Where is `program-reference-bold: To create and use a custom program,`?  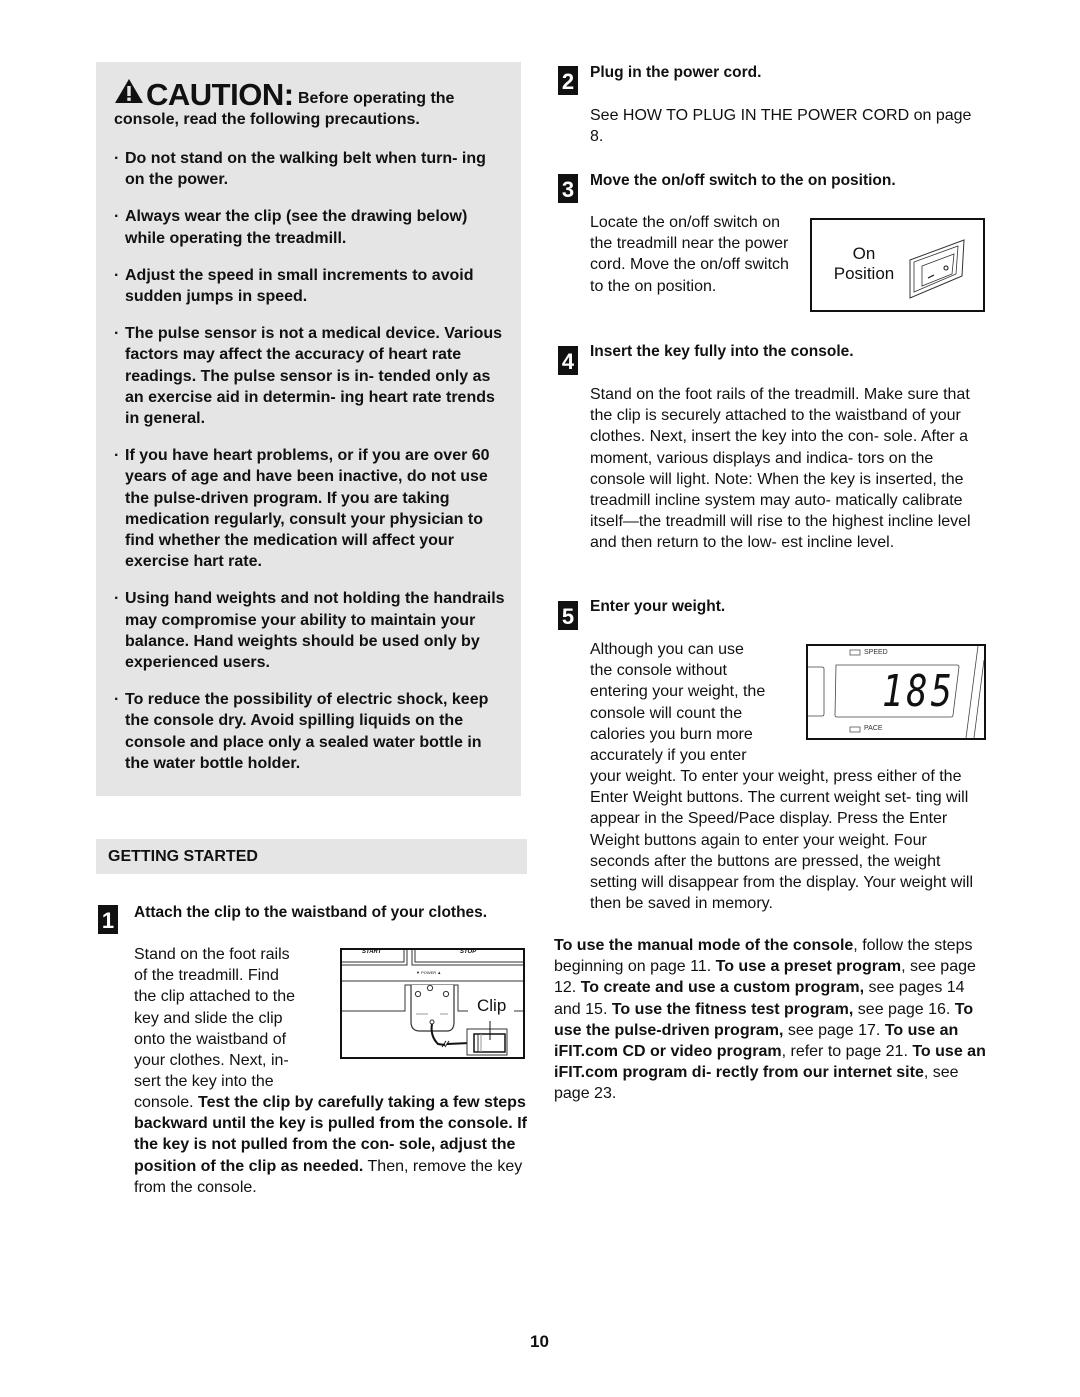
program-reference-bold: To create and use a custom program, is located at coordinates (722, 988).